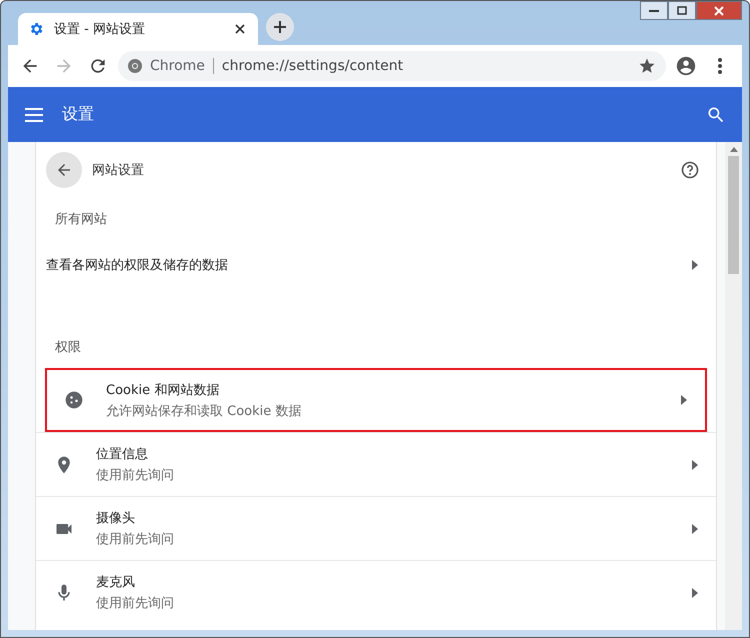 The width and height of the screenshot is (750, 638). I want to click on person-icon, so click(686, 66).